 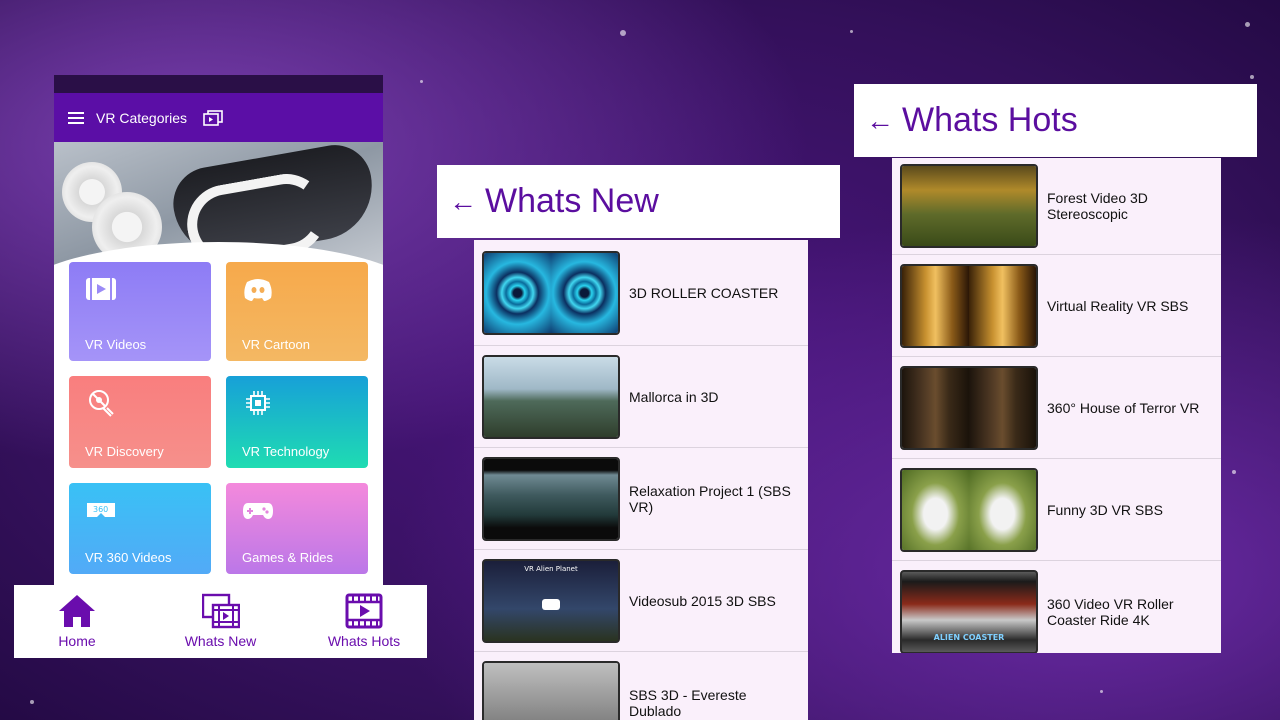 I want to click on list-item: Funny 3D VR SBS, so click(x=1056, y=510).